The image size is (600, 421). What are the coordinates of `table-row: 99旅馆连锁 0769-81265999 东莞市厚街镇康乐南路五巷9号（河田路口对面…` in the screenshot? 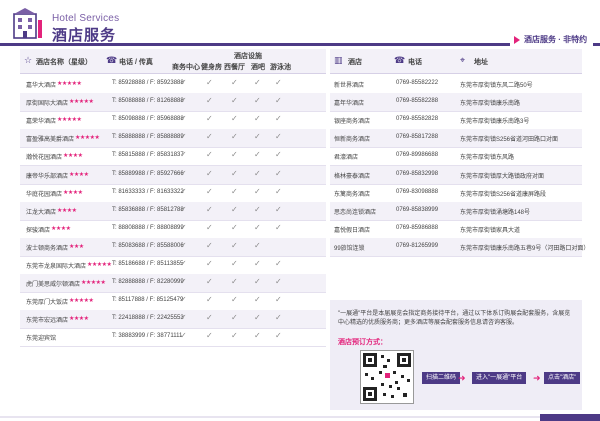 It's located at (459, 247).